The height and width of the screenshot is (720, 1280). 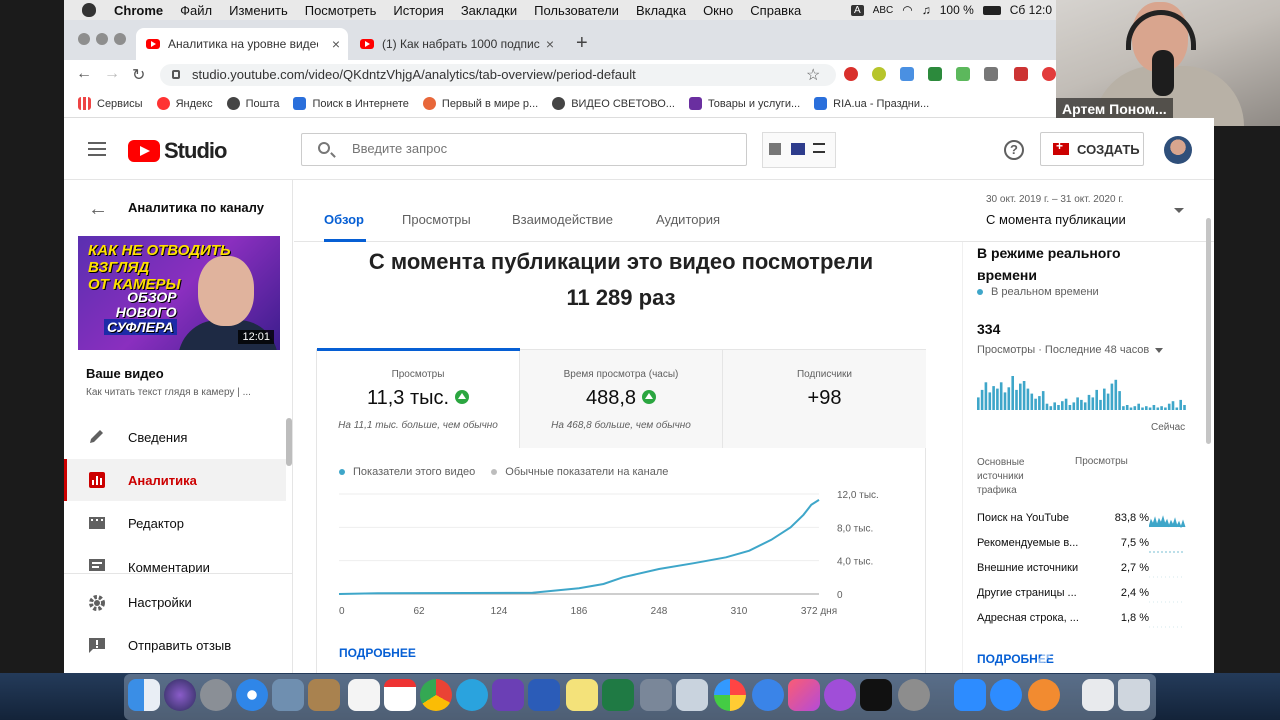 What do you see at coordinates (656, 695) in the screenshot?
I see `photo-app-icon` at bounding box center [656, 695].